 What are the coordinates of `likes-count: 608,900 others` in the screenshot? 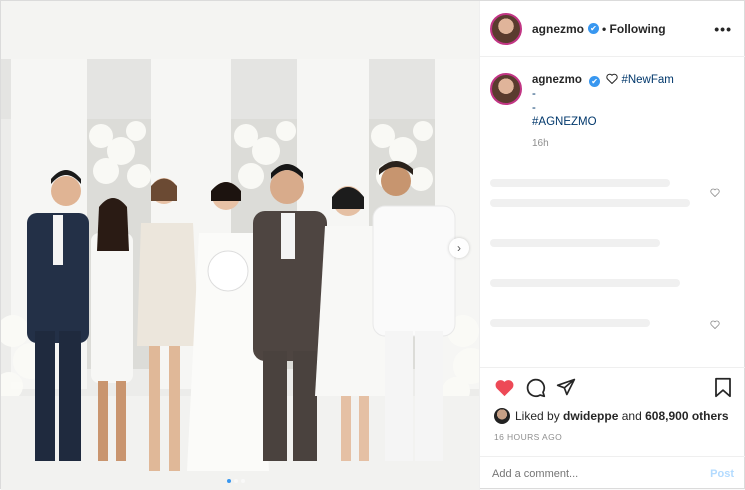 It's located at (686, 416).